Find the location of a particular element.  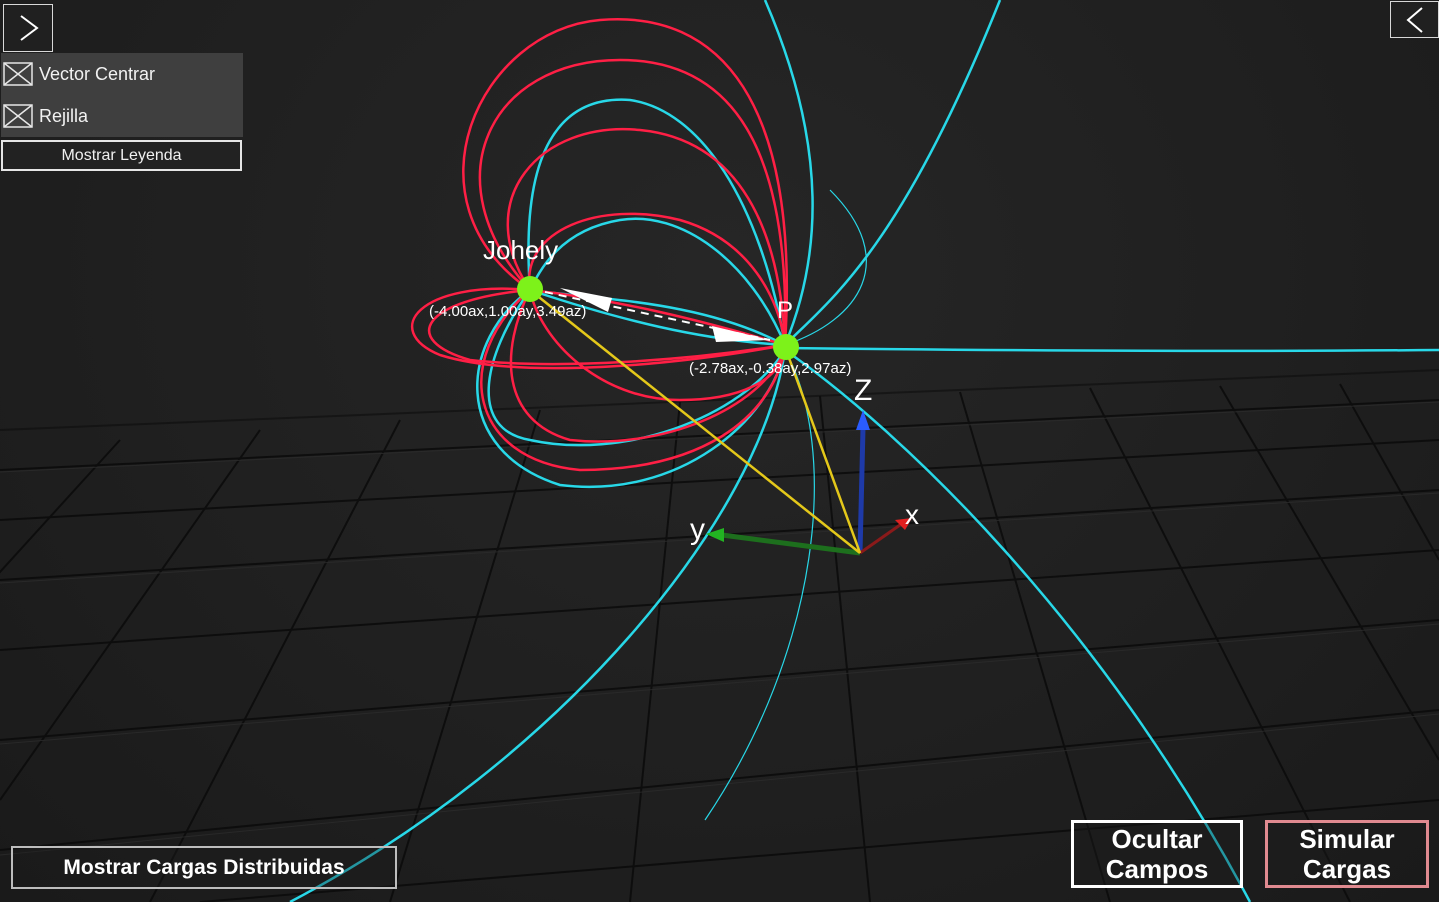

simulate-charges-label-line2: Cargas is located at coordinates (1347, 869).